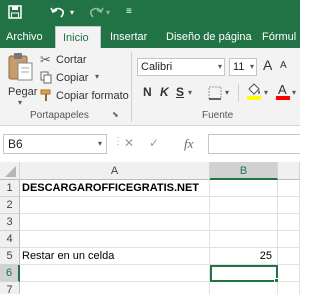  I want to click on clipboard-group-label: Portapapeles, so click(59, 115).